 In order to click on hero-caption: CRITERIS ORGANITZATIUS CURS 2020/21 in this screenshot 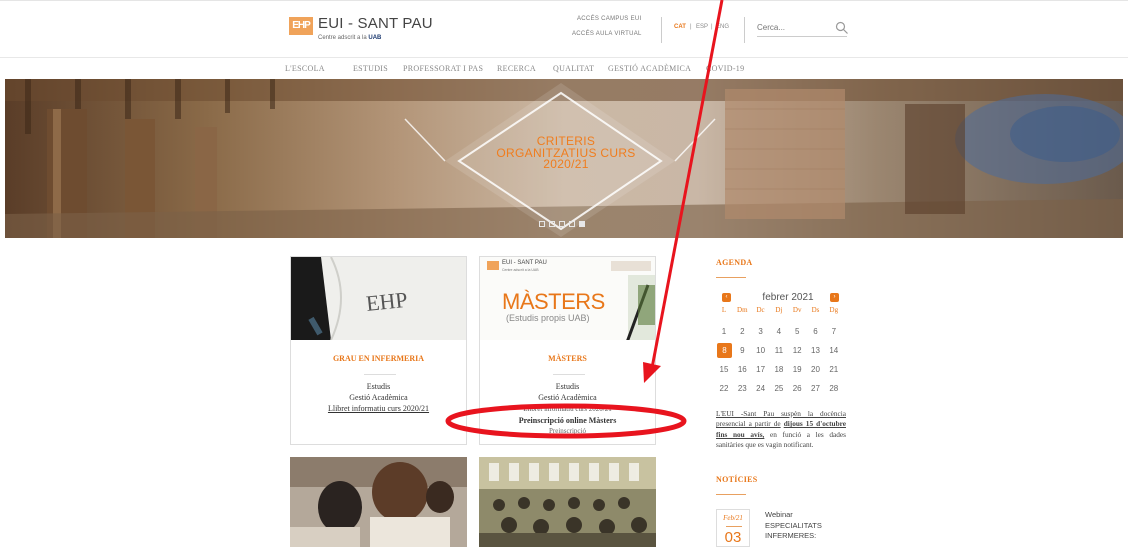, I will do `click(566, 153)`.